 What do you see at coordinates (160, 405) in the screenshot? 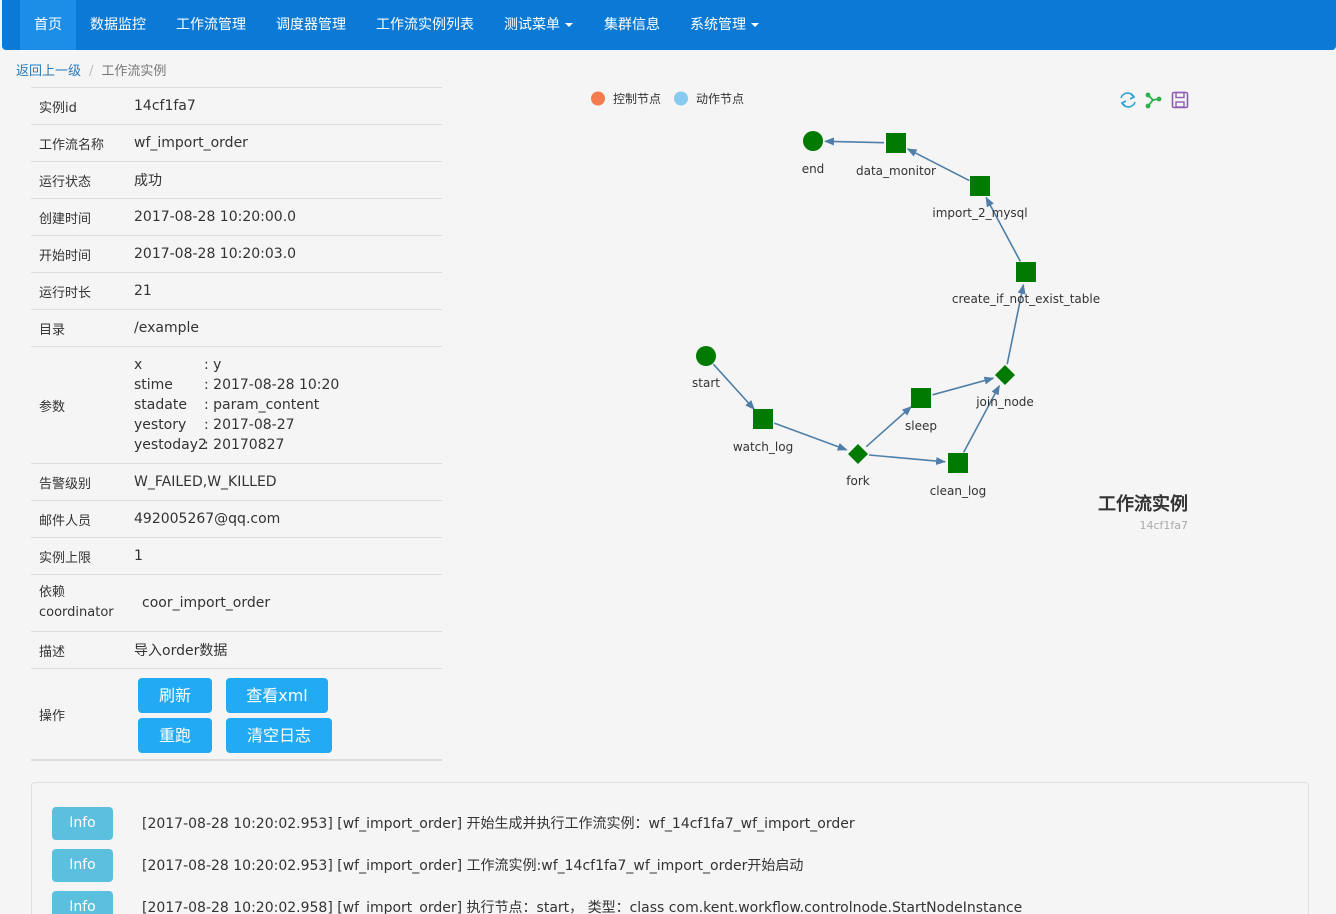
I see `param-key: stadate` at bounding box center [160, 405].